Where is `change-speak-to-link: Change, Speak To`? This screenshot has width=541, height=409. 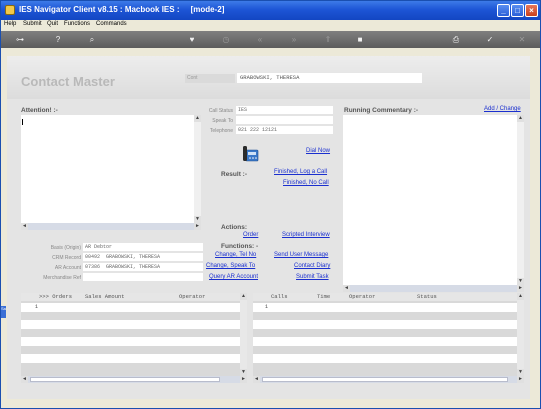 change-speak-to-link: Change, Speak To is located at coordinates (230, 266).